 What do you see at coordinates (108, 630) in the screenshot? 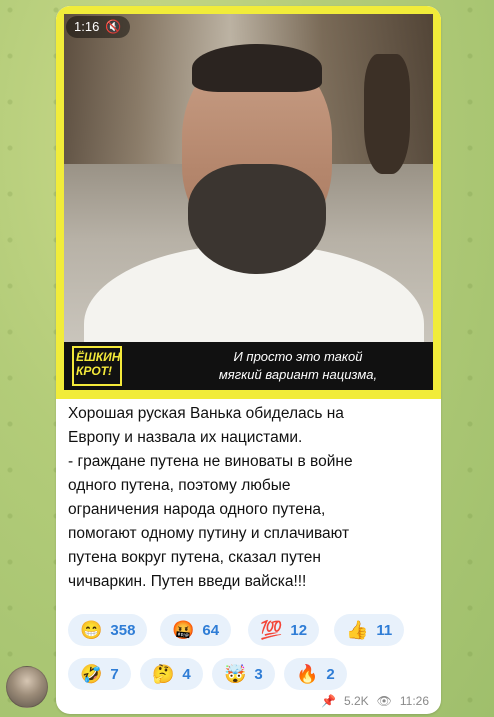
I see `reaction-grinning: 😁 358` at bounding box center [108, 630].